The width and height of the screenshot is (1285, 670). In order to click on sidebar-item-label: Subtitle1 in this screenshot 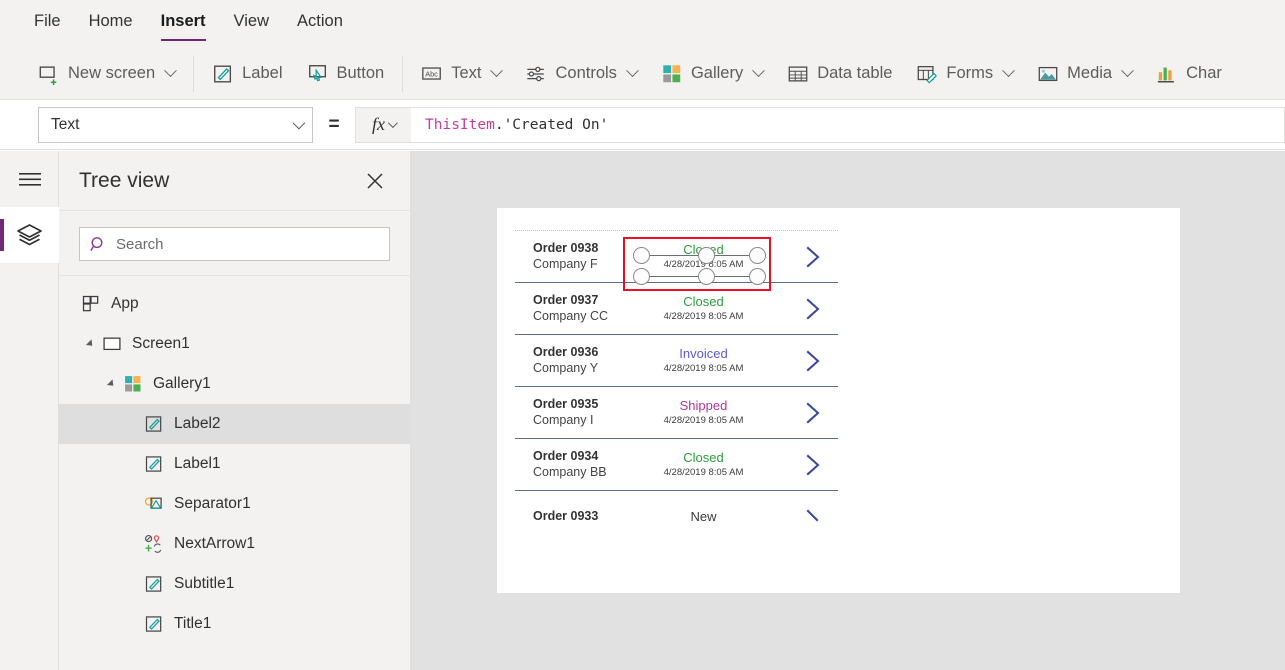, I will do `click(204, 583)`.